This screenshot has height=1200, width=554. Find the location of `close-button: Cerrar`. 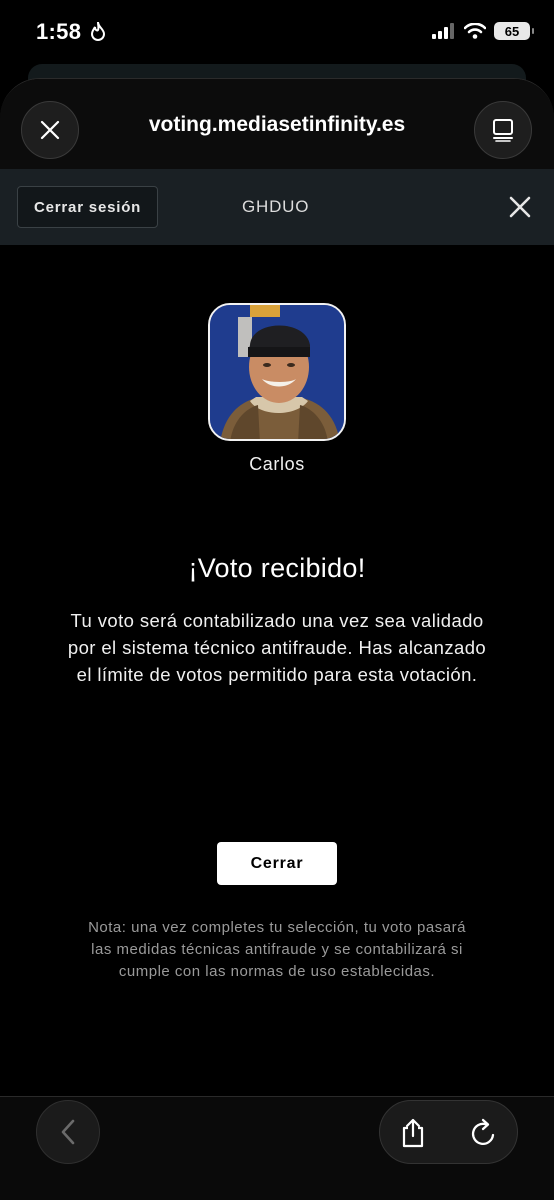

close-button: Cerrar is located at coordinates (277, 863).